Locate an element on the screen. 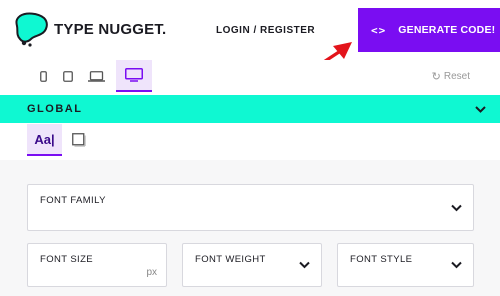  laptop-icon is located at coordinates (96, 76).